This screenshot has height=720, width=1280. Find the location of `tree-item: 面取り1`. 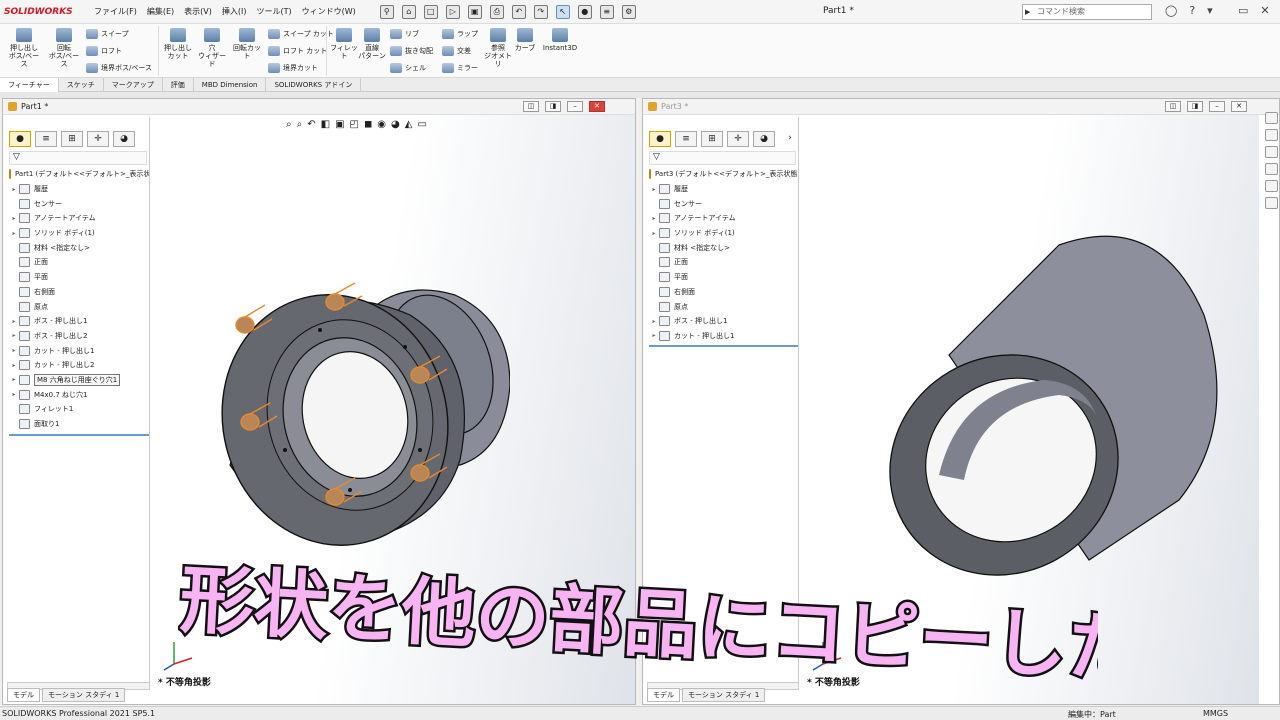

tree-item: 面取り1 is located at coordinates (79, 424).